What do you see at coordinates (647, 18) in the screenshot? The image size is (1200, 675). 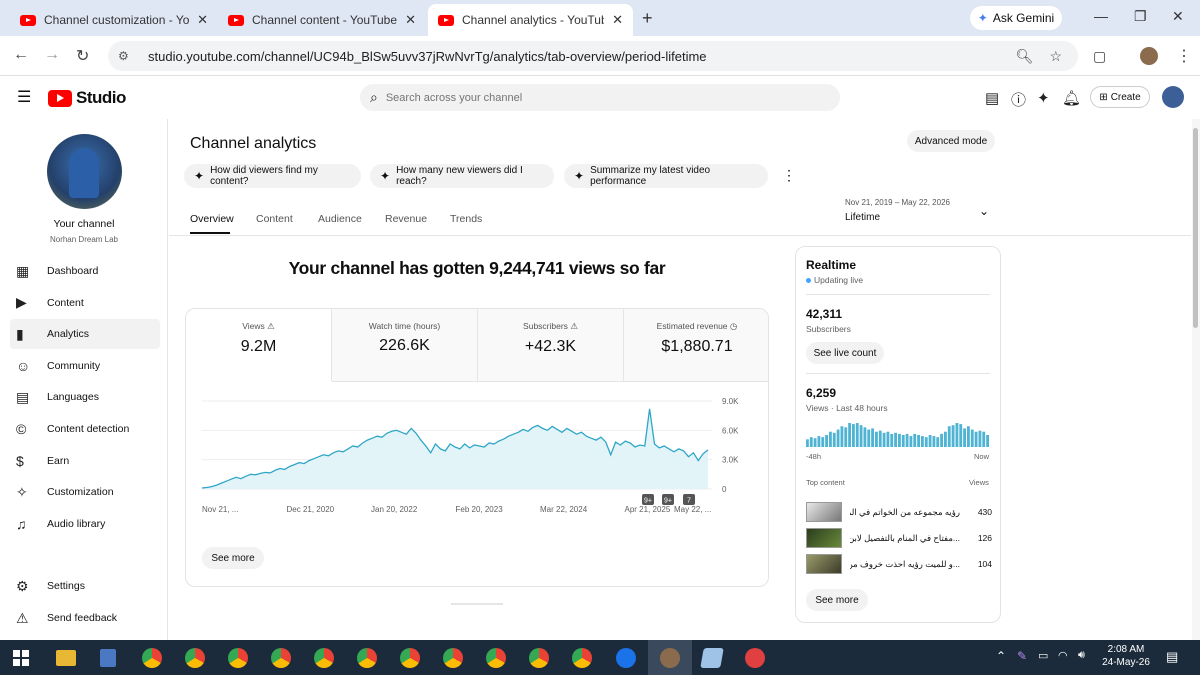 I see `new-tab-button: +` at bounding box center [647, 18].